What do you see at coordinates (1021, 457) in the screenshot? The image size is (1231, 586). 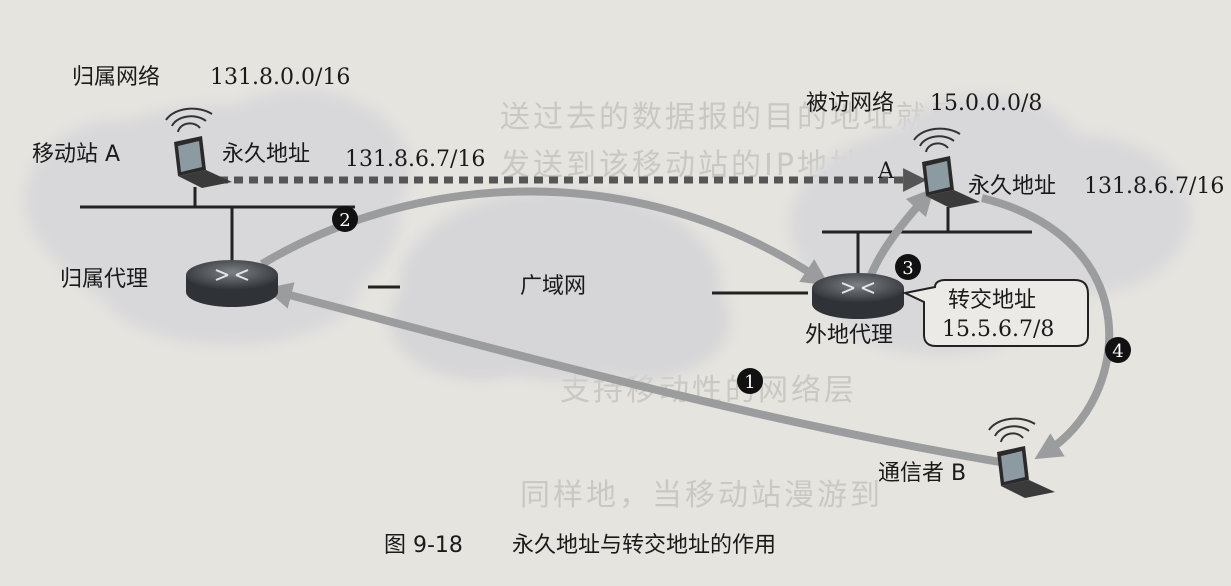 I see `correspondent-b-laptop-icon` at bounding box center [1021, 457].